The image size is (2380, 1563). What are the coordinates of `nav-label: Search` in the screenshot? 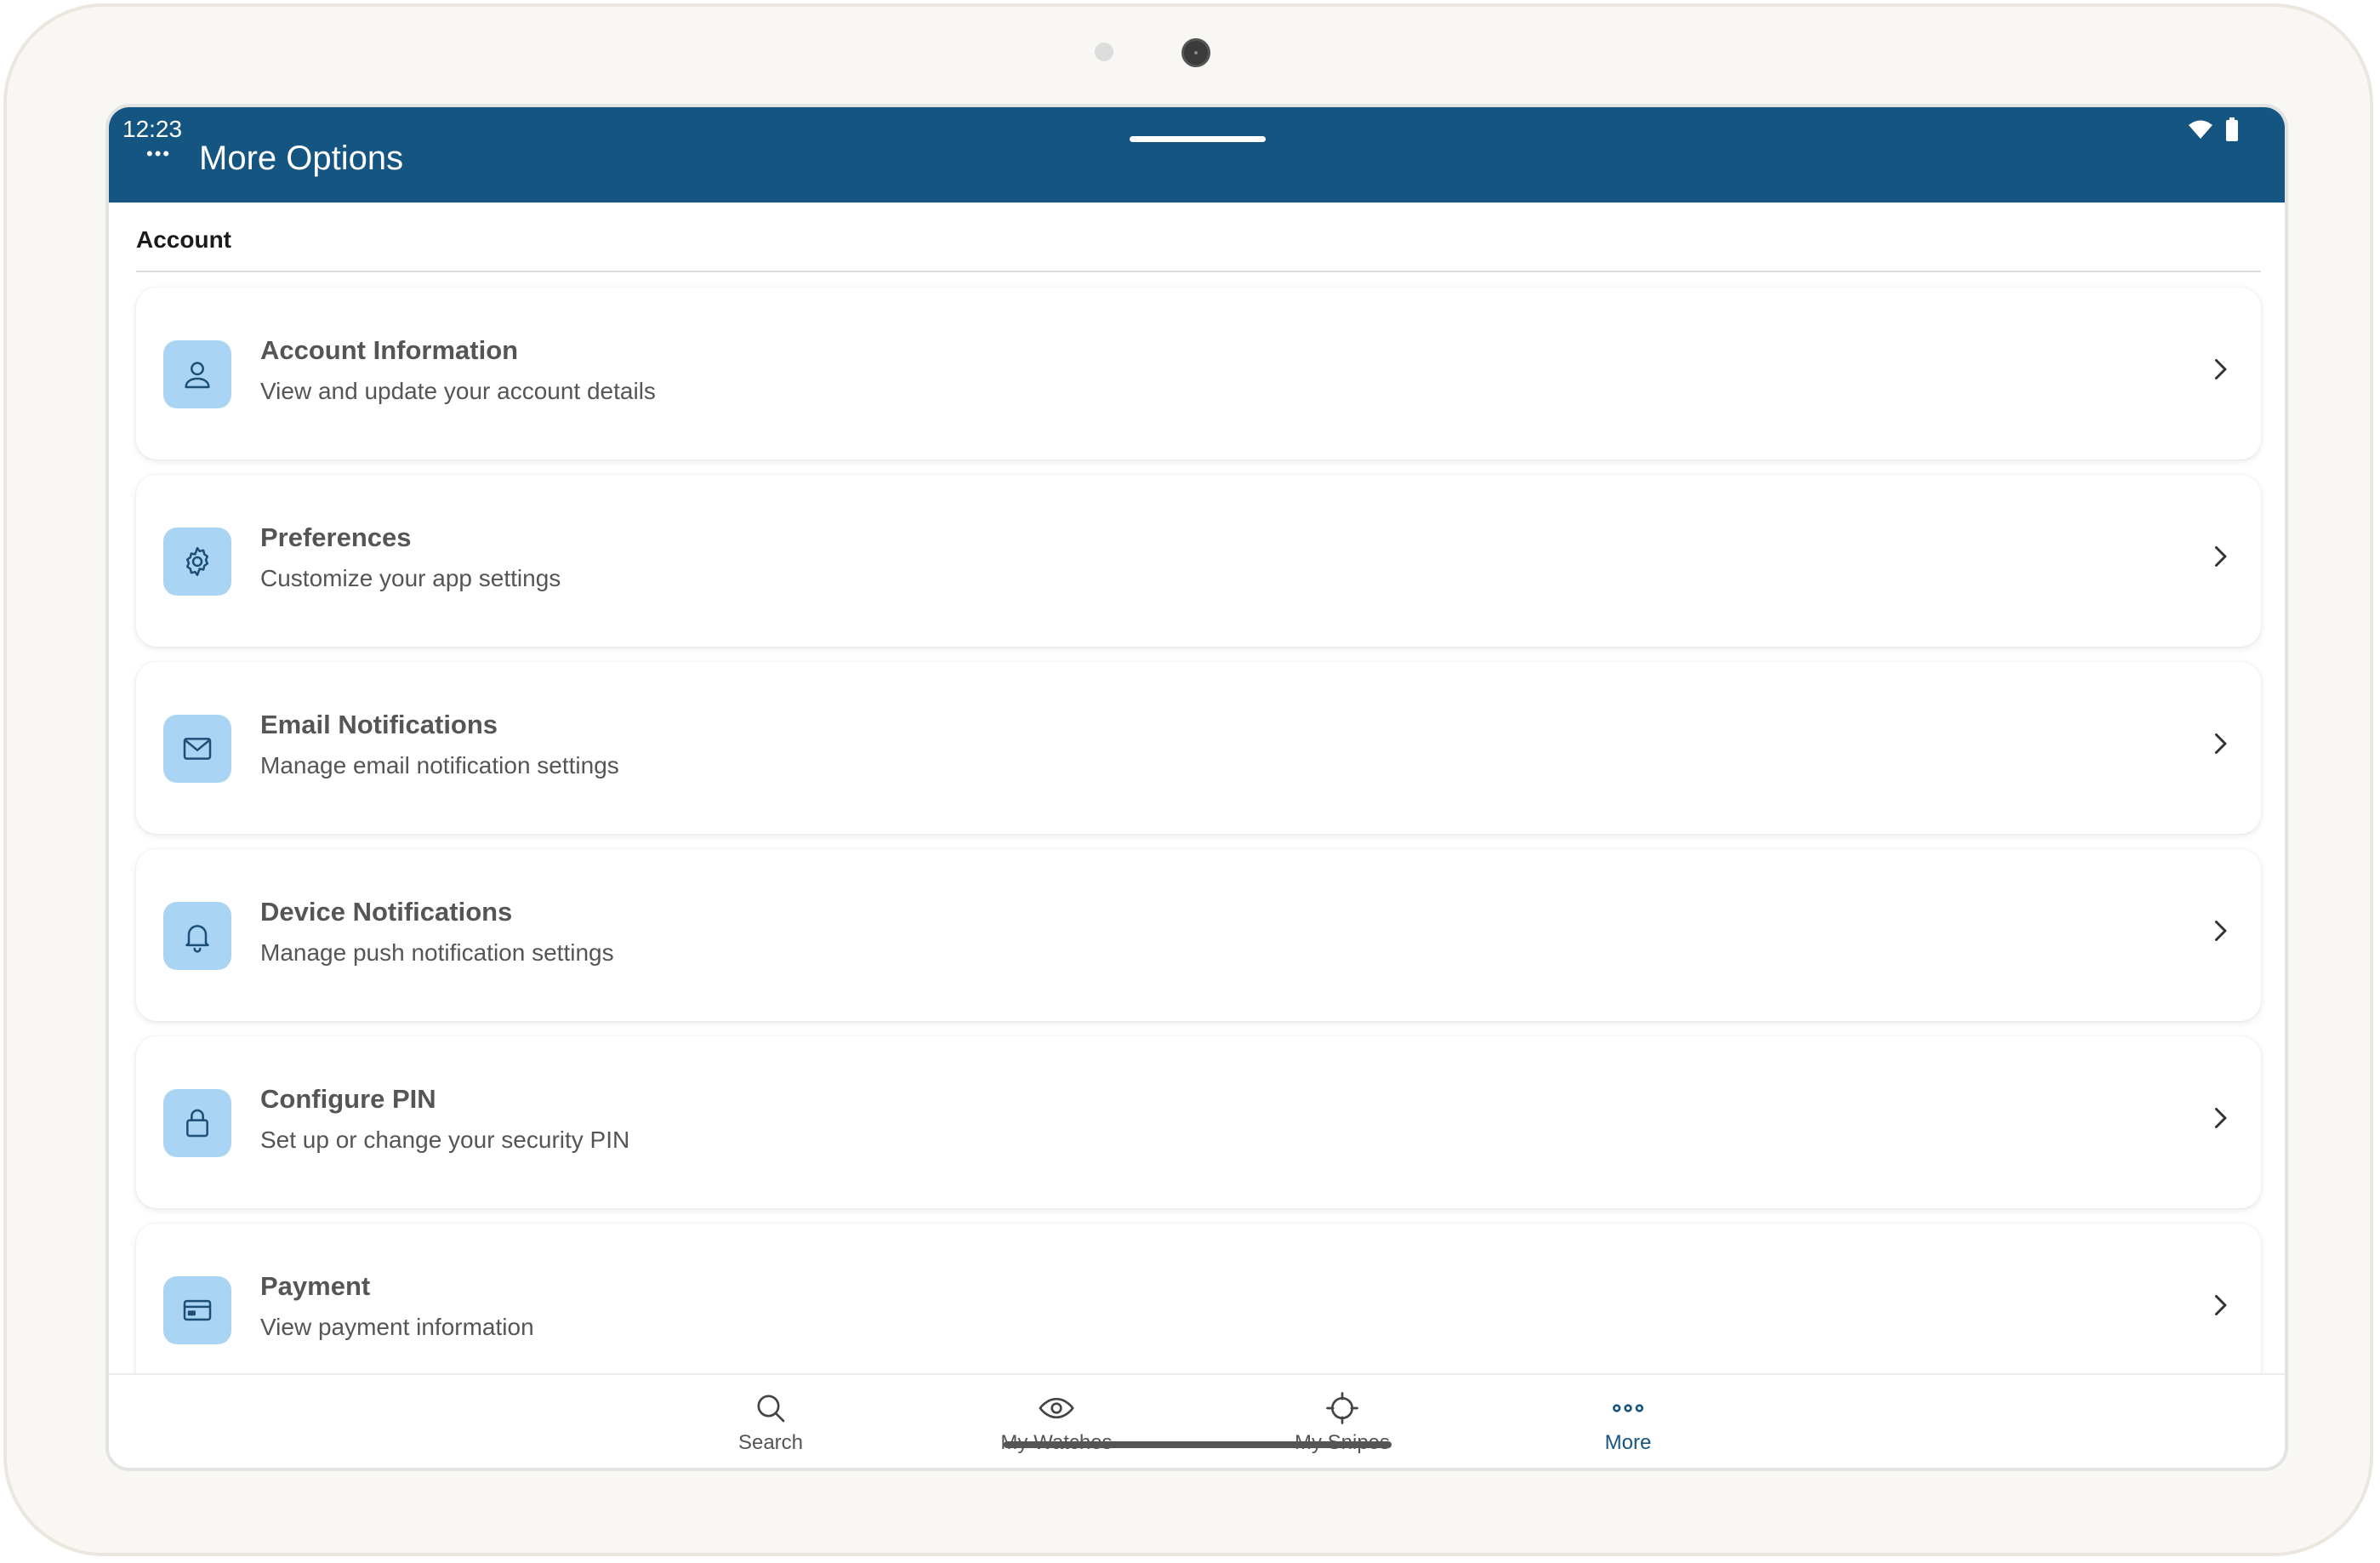 It's located at (770, 1442).